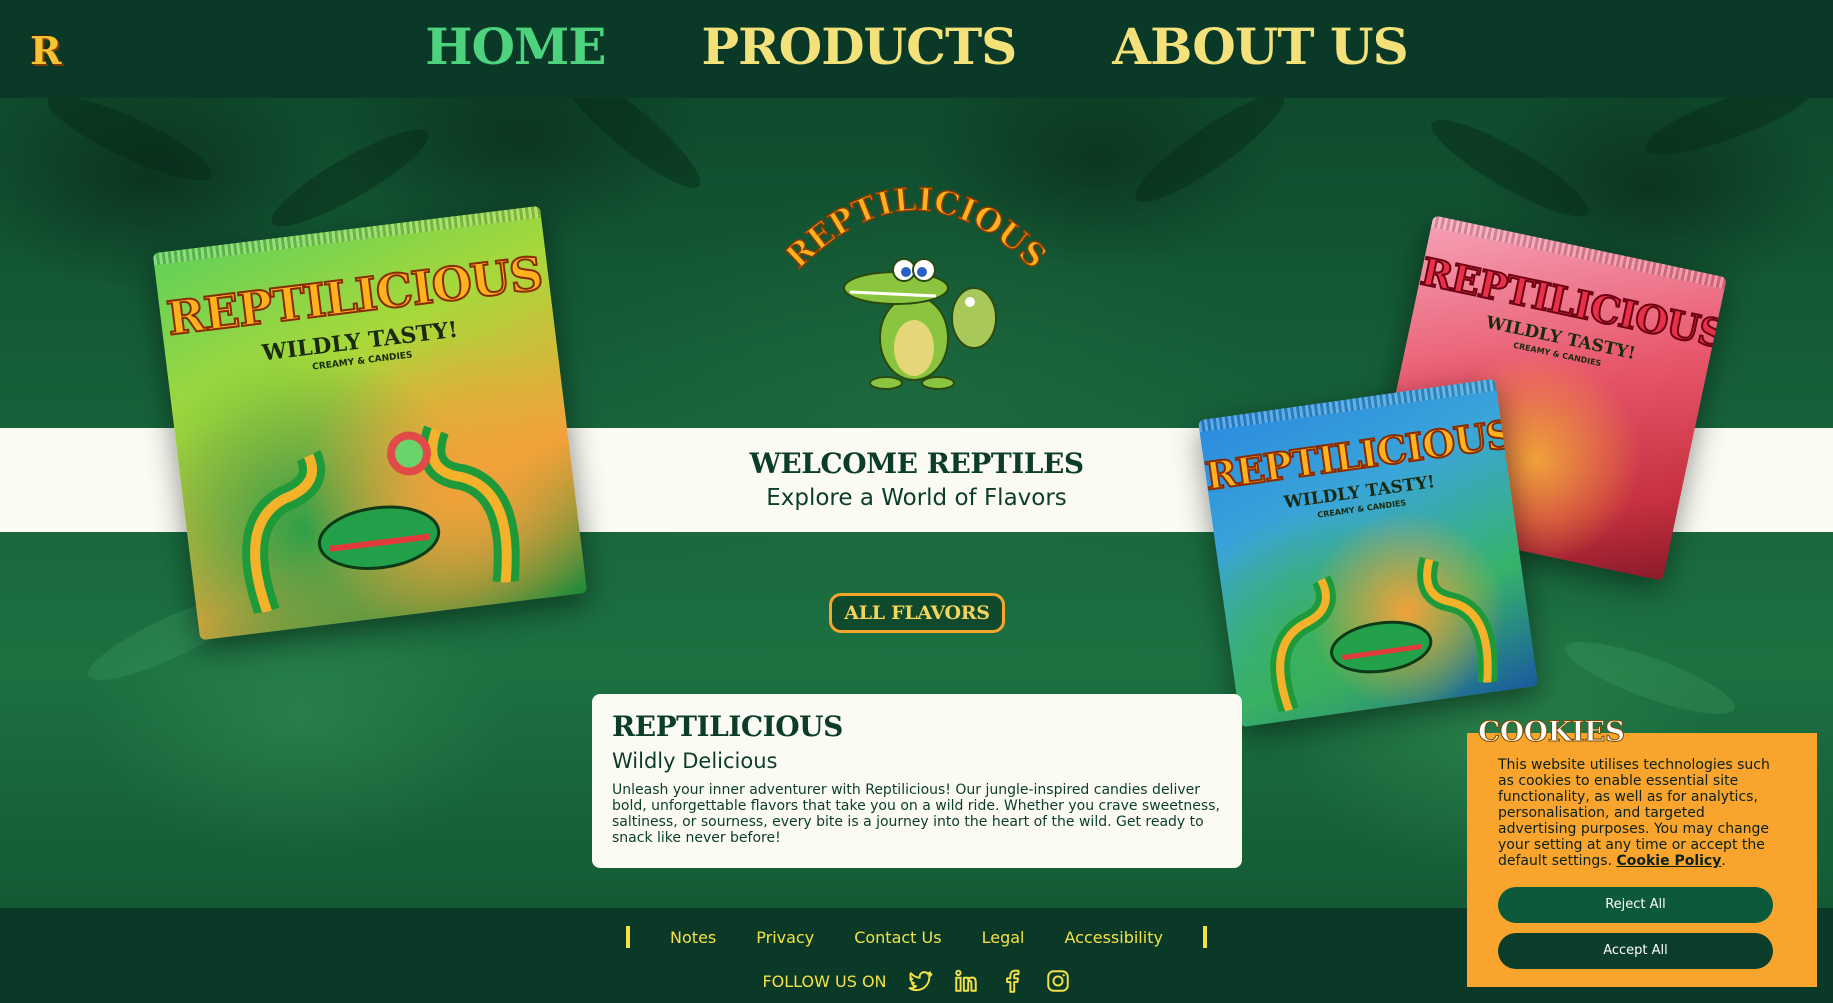 The height and width of the screenshot is (1003, 1833). I want to click on accept-all-button: Accept All, so click(1635, 951).